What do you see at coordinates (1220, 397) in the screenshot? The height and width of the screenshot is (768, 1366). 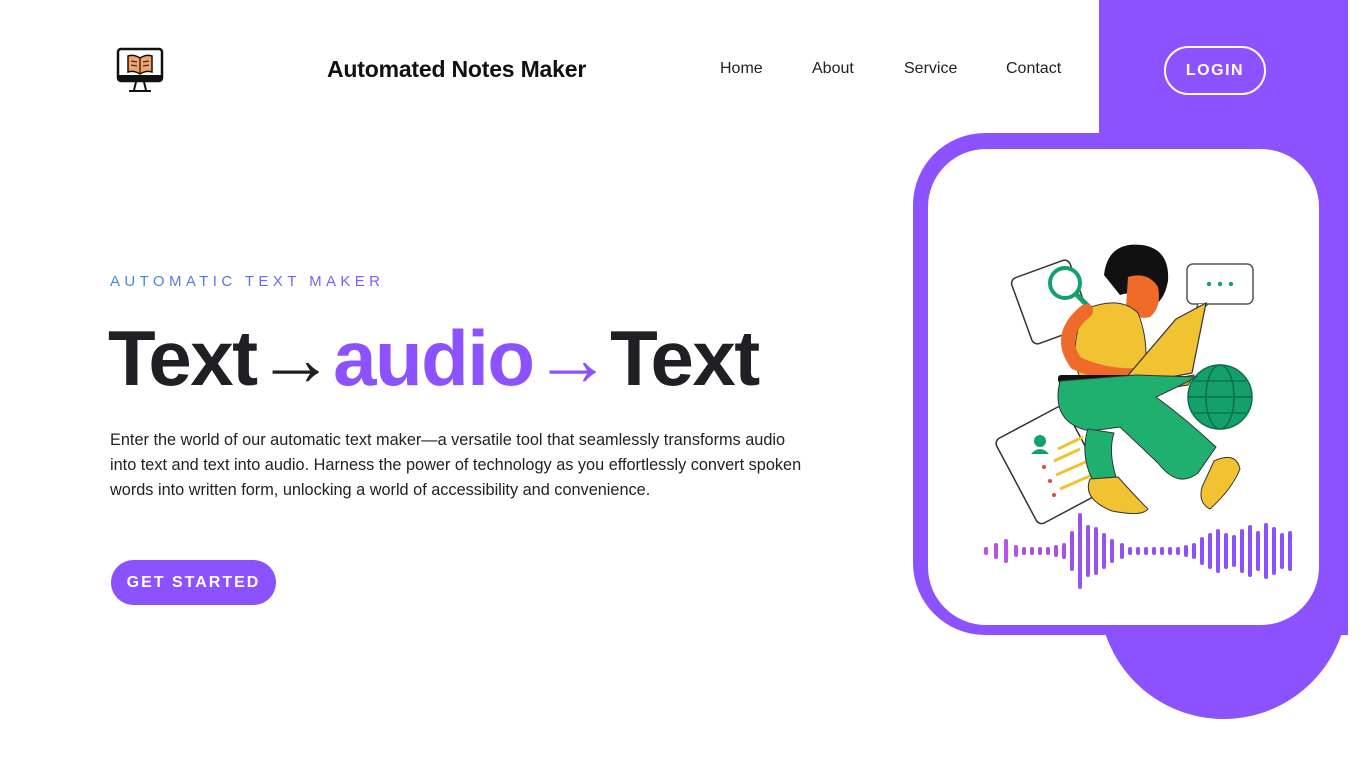 I see `globe-icon` at bounding box center [1220, 397].